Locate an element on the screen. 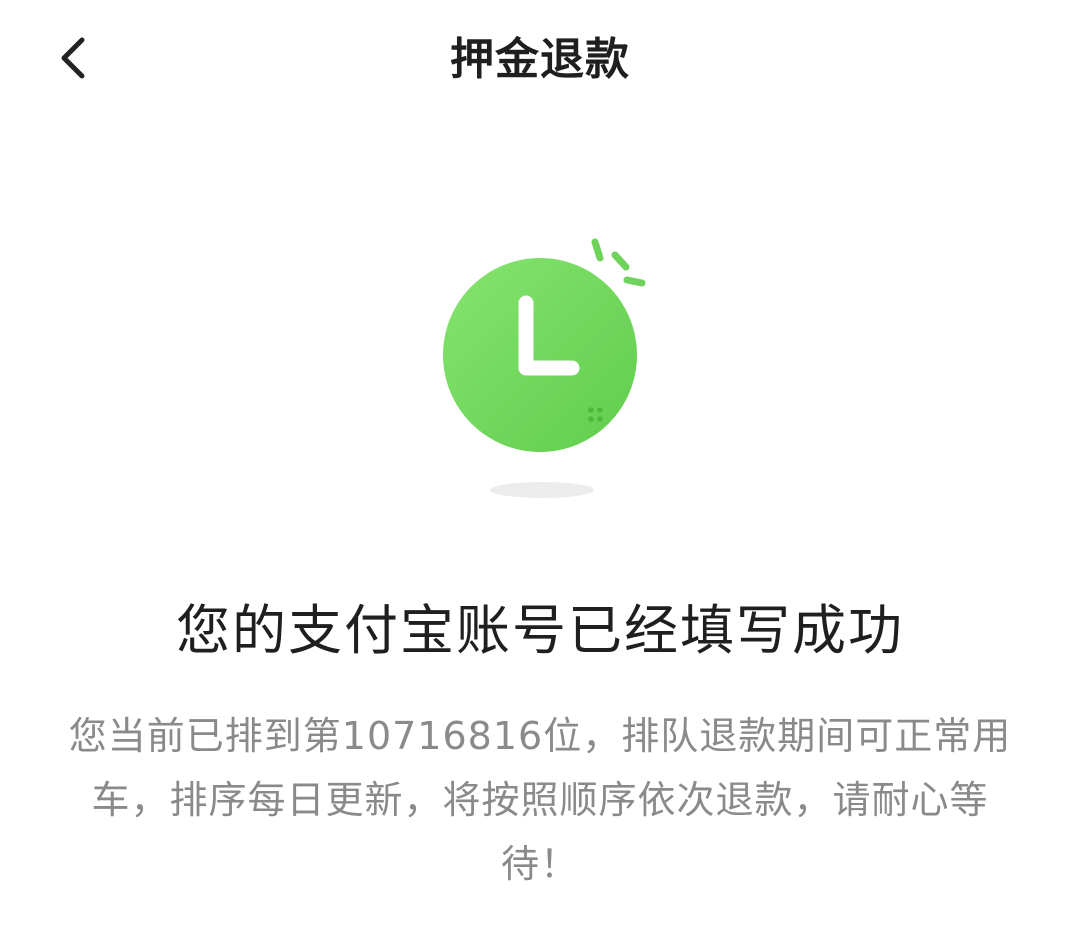 Image resolution: width=1080 pixels, height=942 pixels. clock-illustration is located at coordinates (545, 370).